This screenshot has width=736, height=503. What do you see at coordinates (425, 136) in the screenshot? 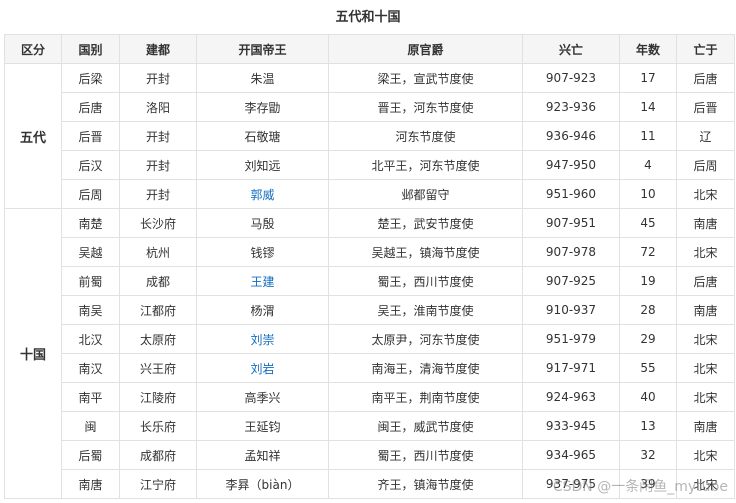
I see `original-title-cell: 河东节度使` at bounding box center [425, 136].